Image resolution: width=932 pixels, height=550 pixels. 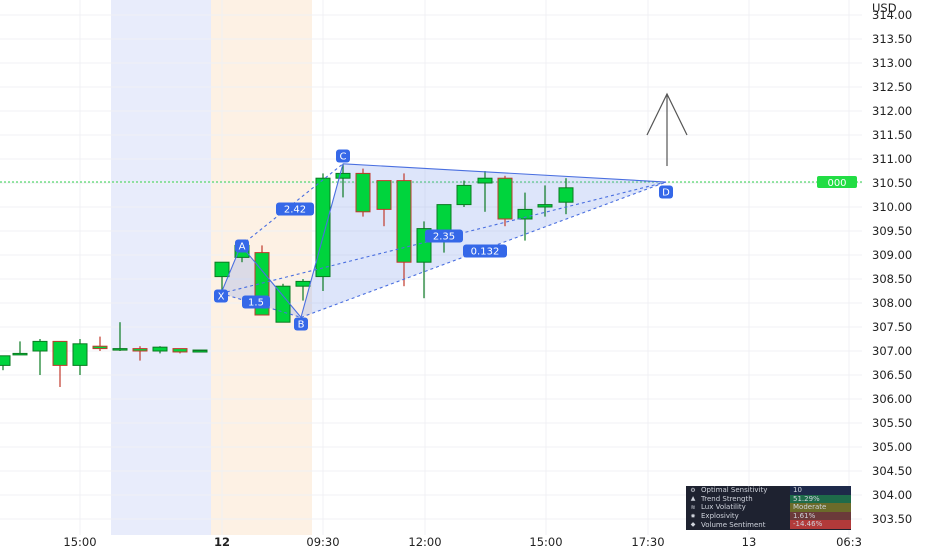 What do you see at coordinates (892, 135) in the screenshot?
I see `price-tick-label: 311.50` at bounding box center [892, 135].